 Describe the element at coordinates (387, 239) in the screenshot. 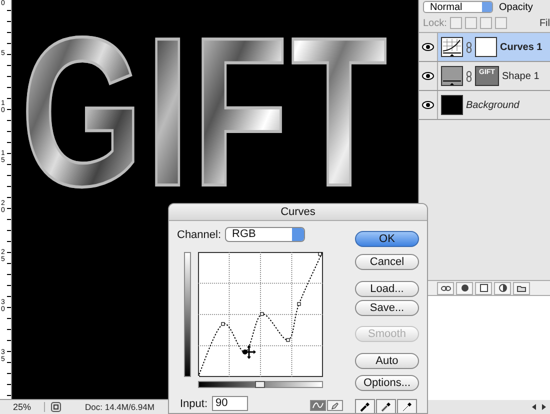

I see `dialog-button: OK` at that location.